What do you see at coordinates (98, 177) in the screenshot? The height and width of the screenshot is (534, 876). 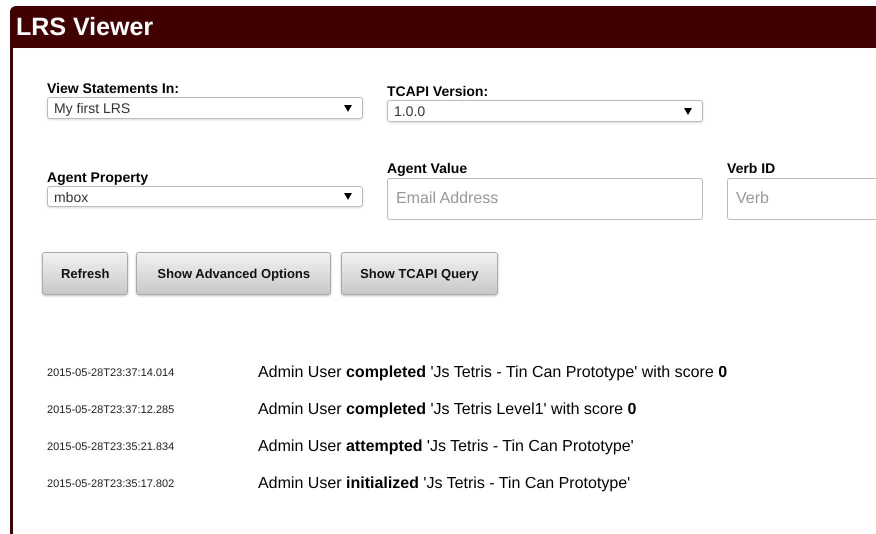 I see `field-label: Agent Property` at bounding box center [98, 177].